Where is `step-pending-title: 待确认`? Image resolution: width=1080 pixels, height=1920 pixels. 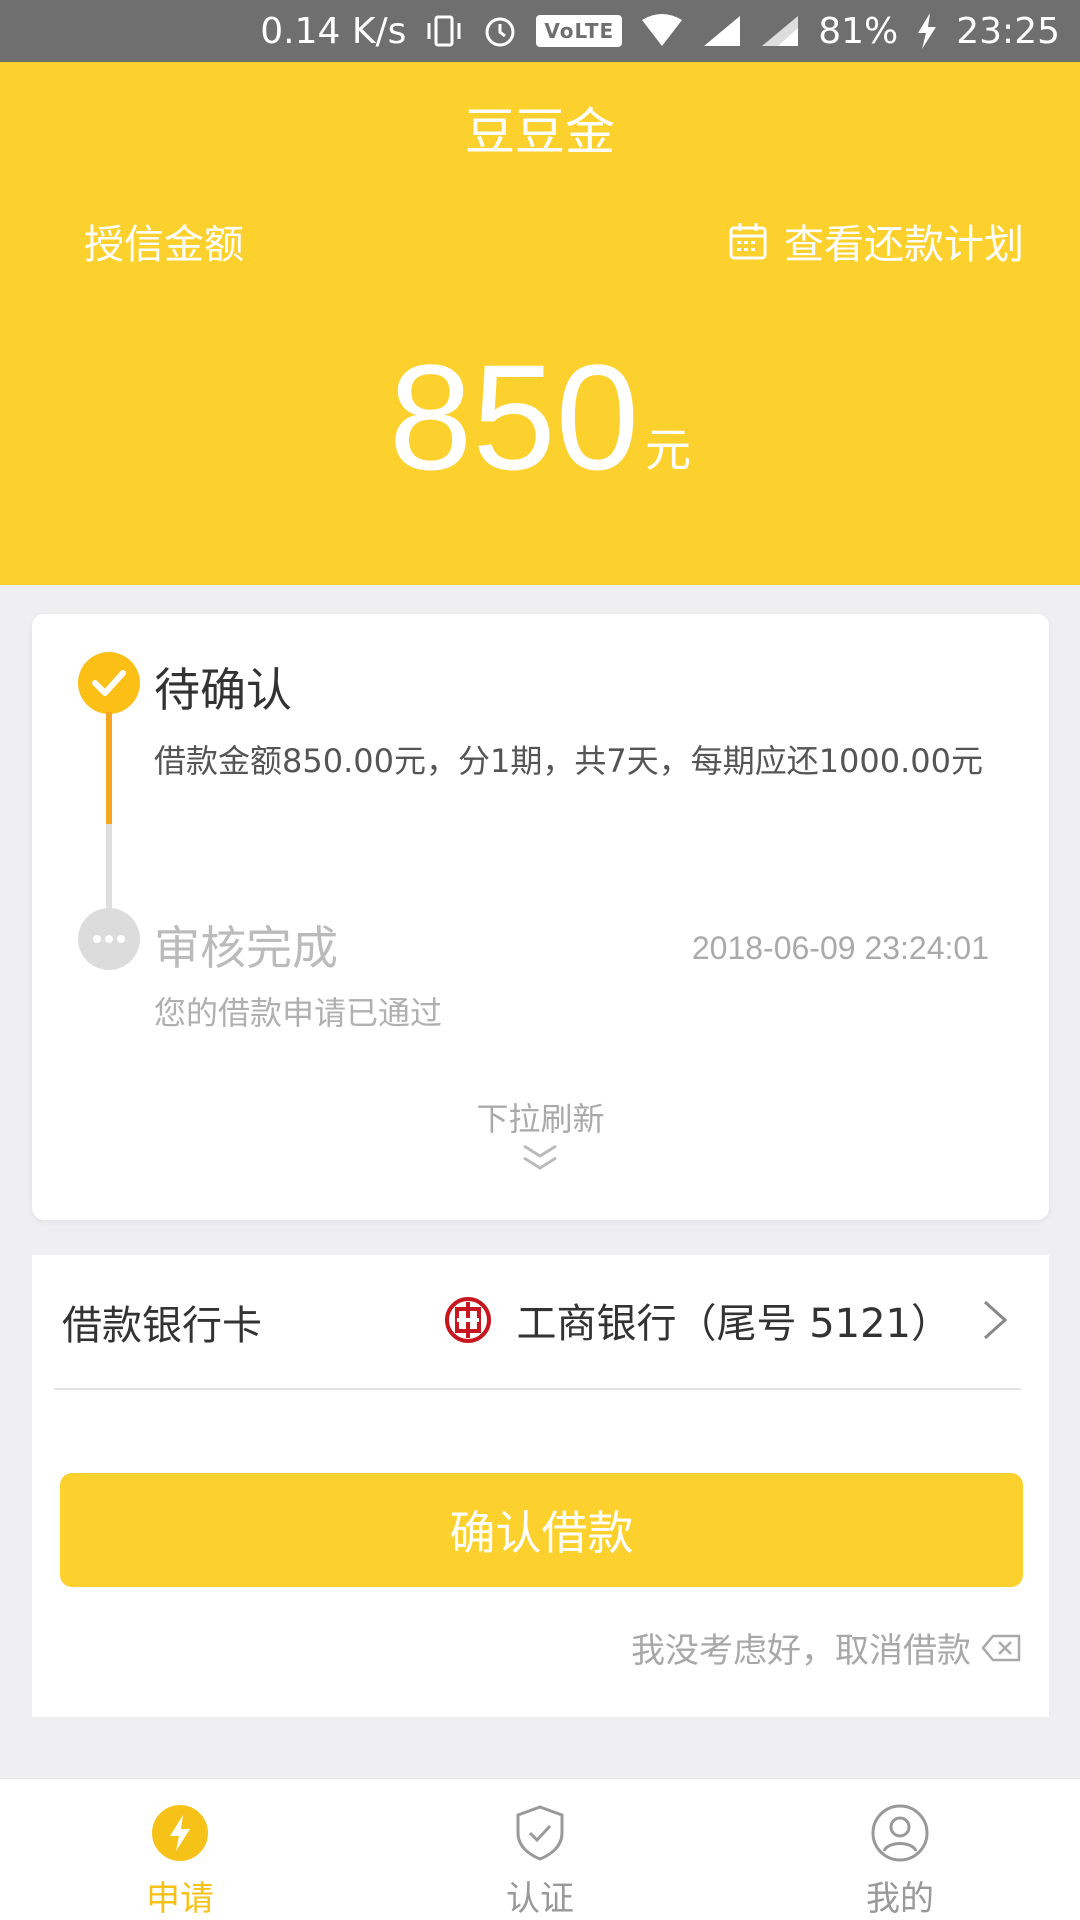
step-pending-title: 待确认 is located at coordinates (223, 690).